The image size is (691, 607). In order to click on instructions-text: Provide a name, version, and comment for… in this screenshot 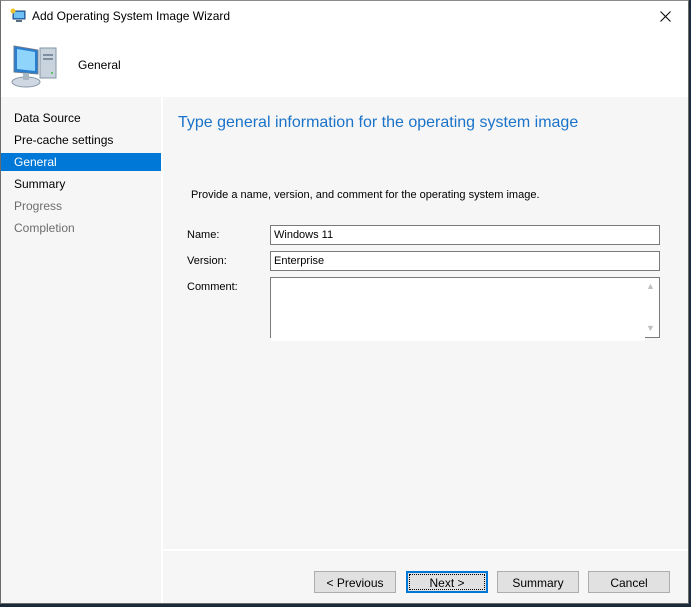, I will do `click(365, 195)`.